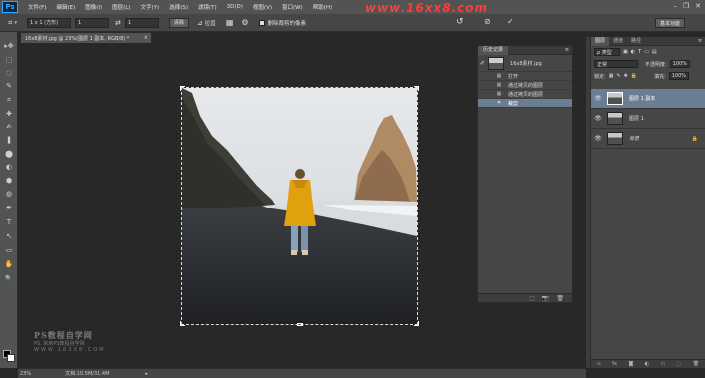  What do you see at coordinates (646, 52) in the screenshot?
I see `filter-shape-icon: ▭` at bounding box center [646, 52].